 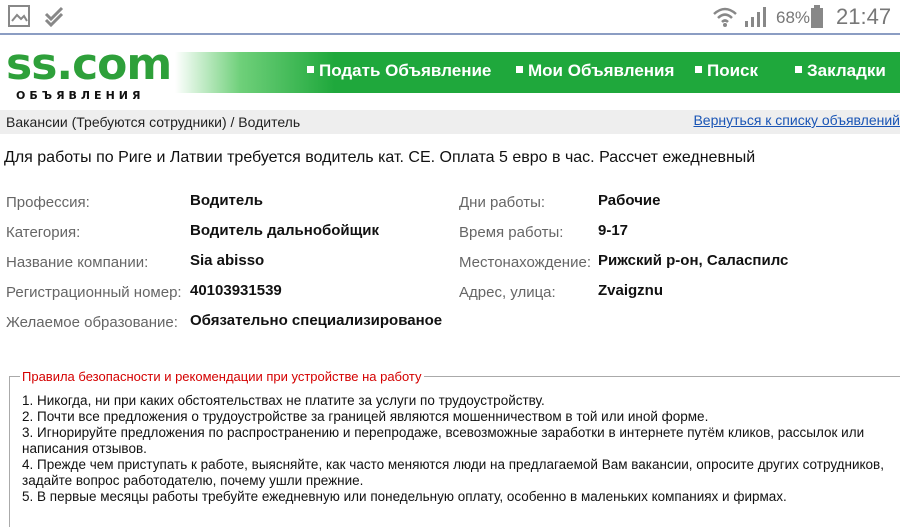 I want to click on download-done-icon, so click(x=54, y=16).